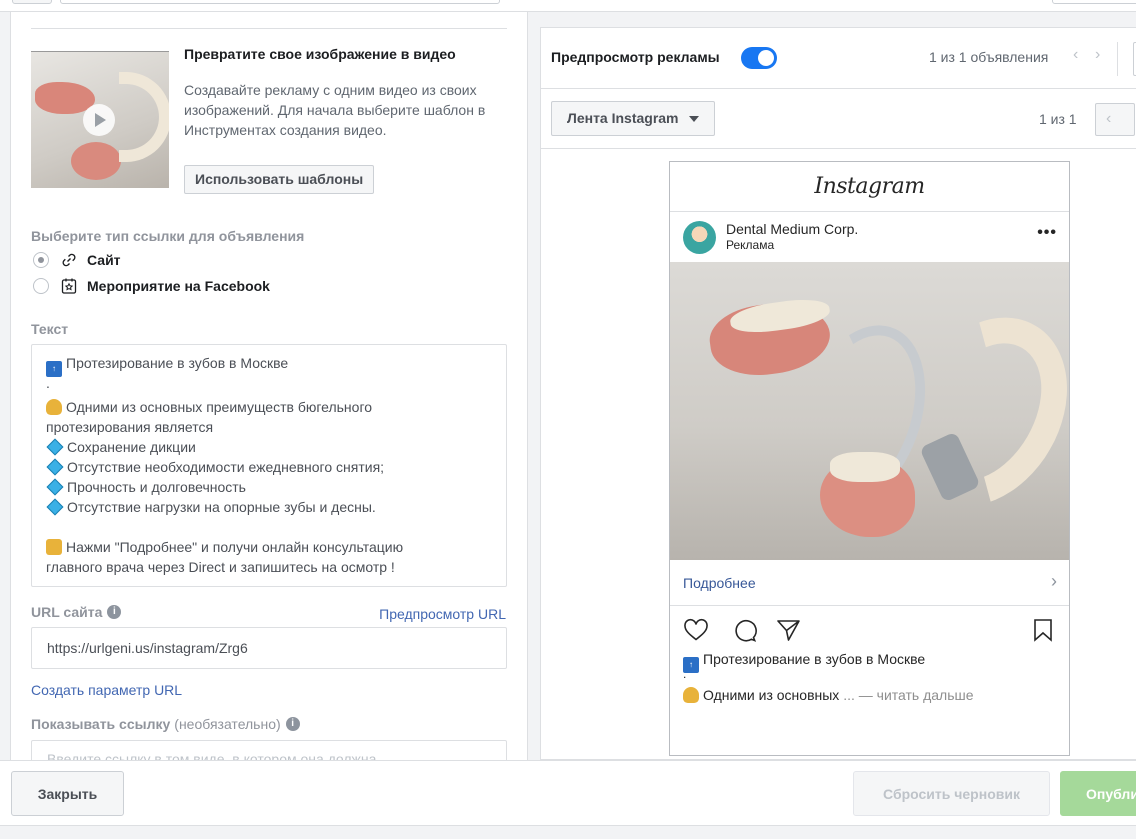  What do you see at coordinates (101, 724) in the screenshot?
I see `display-link-label-text: Показывать ссылку` at bounding box center [101, 724].